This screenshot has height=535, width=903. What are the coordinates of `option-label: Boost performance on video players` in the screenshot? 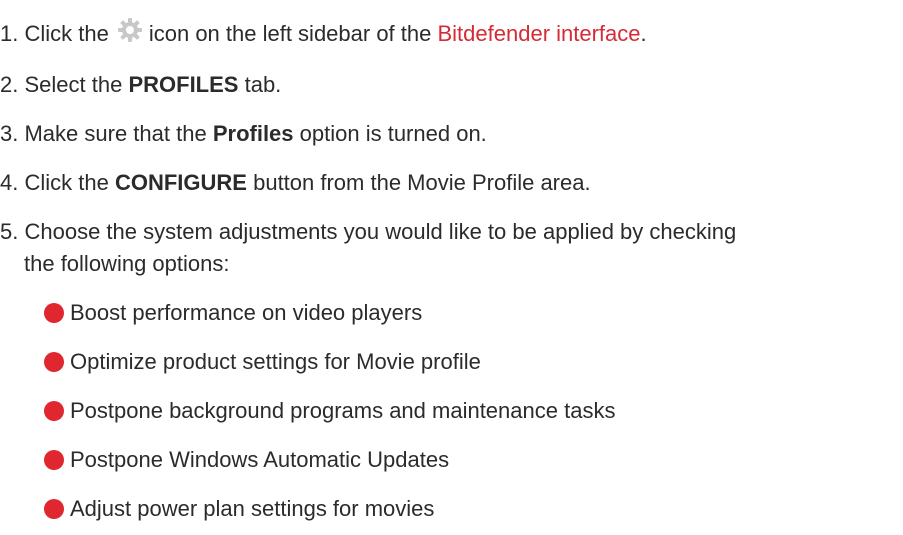 It's located at (246, 312).